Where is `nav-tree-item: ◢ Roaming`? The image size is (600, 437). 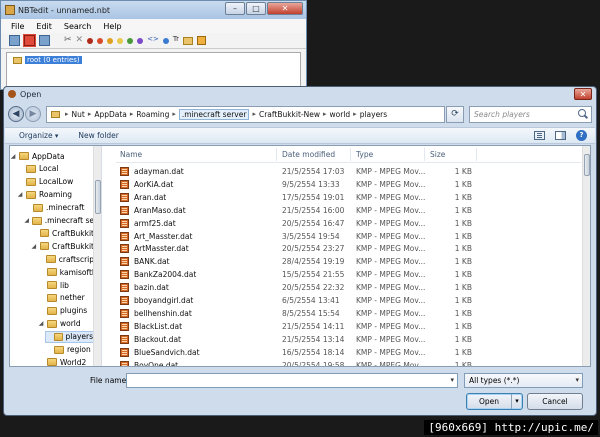 nav-tree-item: ◢ Roaming is located at coordinates (55, 195).